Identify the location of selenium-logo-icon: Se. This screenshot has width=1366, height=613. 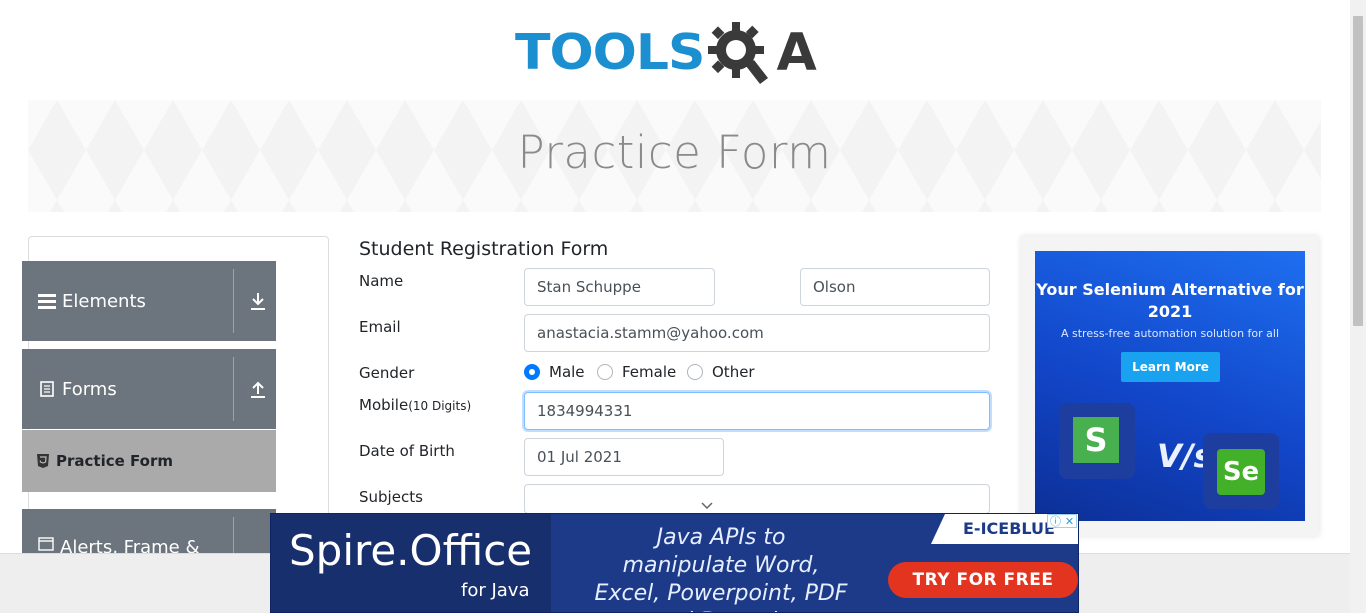
(1241, 472).